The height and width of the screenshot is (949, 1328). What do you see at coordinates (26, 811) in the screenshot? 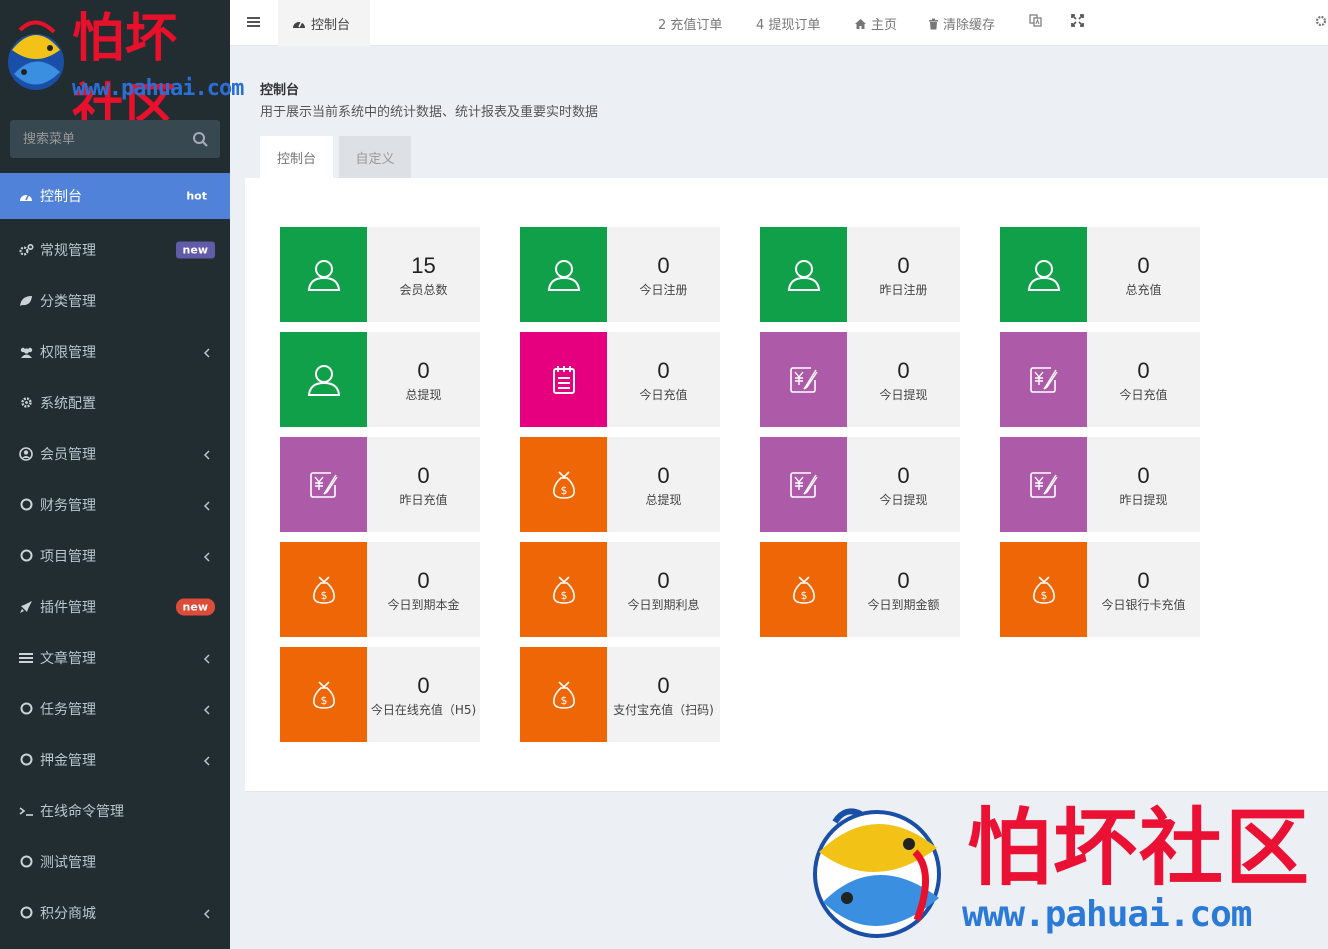
I see `terminal-icon` at bounding box center [26, 811].